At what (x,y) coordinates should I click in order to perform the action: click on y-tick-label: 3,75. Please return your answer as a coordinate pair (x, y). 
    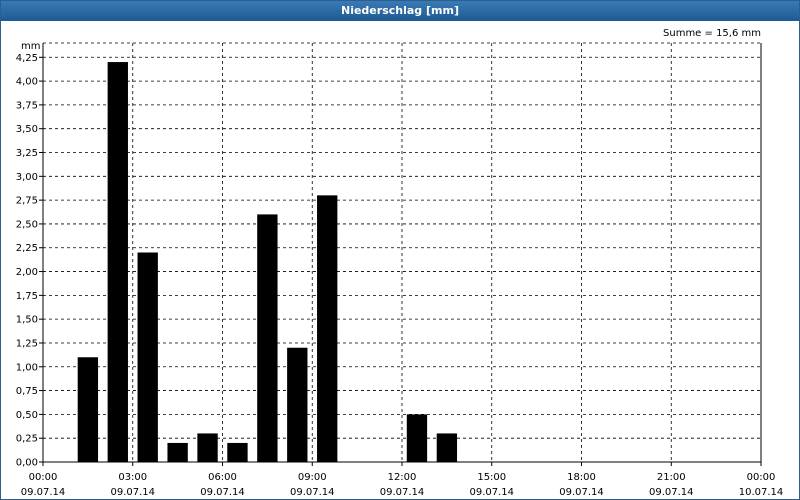
    Looking at the image, I should click on (27, 105).